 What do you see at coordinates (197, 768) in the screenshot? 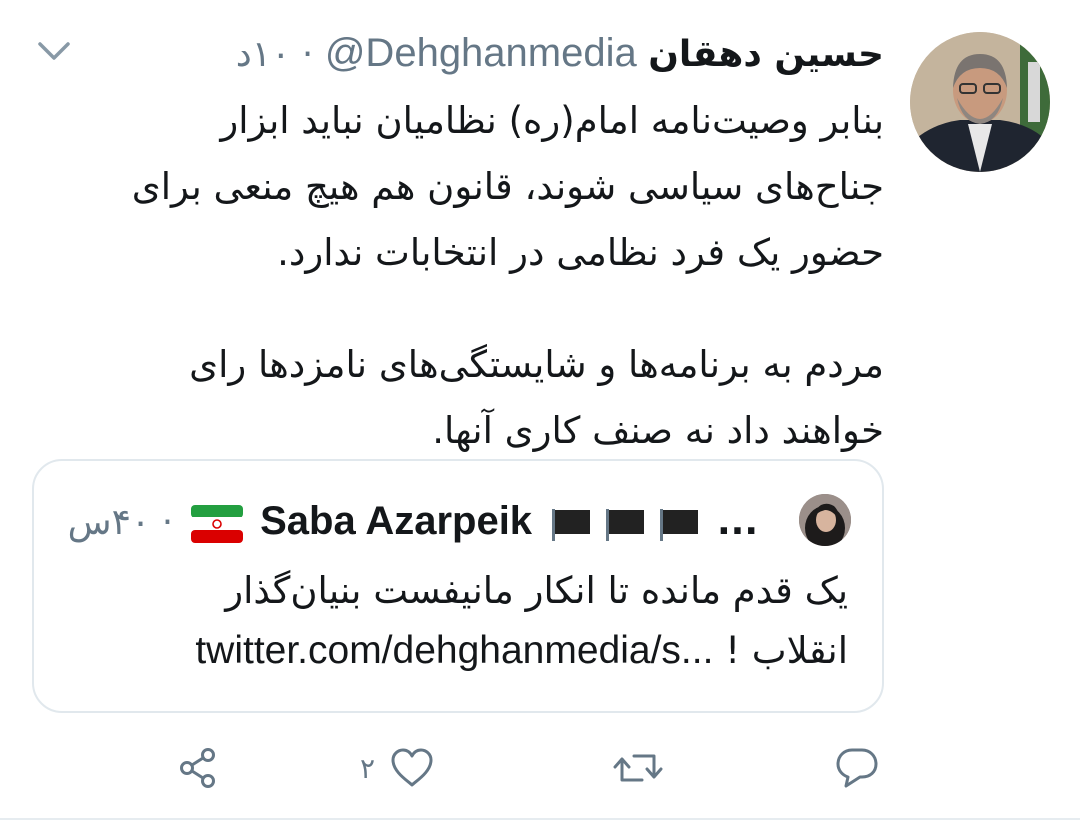
I see `share-icon` at bounding box center [197, 768].